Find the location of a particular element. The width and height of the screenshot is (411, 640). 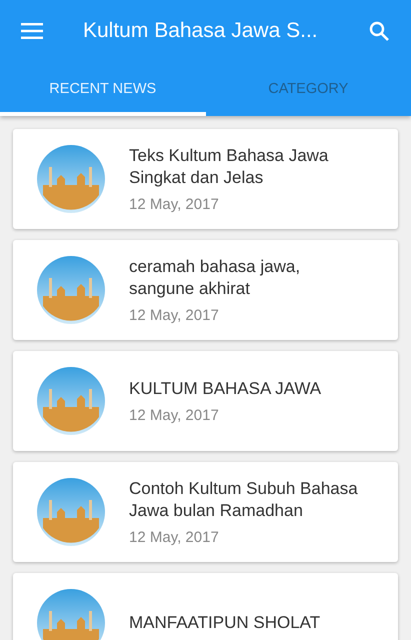

article-card: Contoh Kultum Subuh Bahasa Jawa bulan Ramadhan 12 May, 2017 is located at coordinates (205, 512).